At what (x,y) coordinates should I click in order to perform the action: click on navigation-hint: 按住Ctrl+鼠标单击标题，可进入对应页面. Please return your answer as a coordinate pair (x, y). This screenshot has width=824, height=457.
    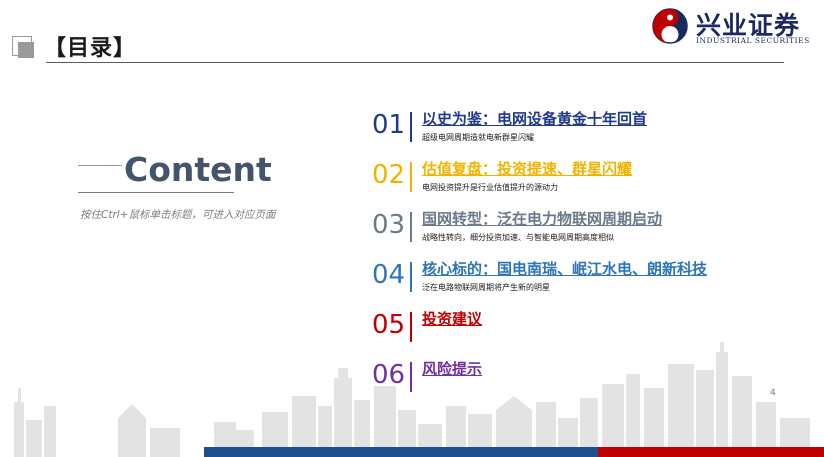
    Looking at the image, I should click on (178, 215).